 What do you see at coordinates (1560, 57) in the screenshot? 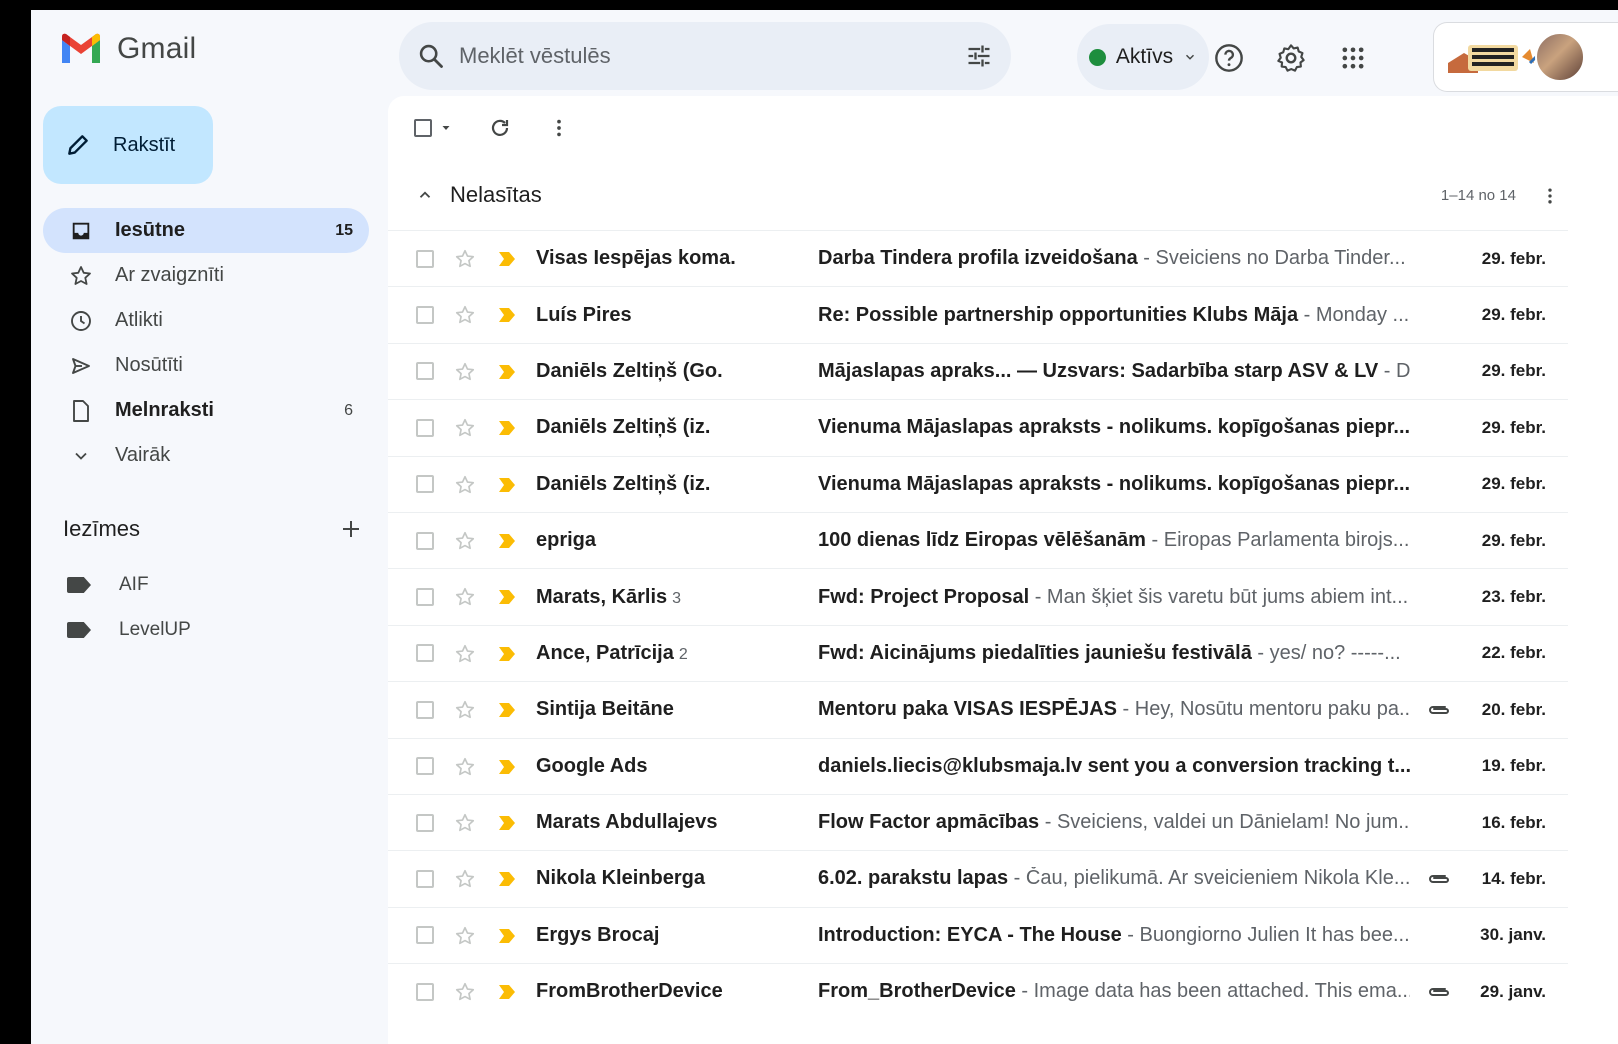
I see `avatar` at bounding box center [1560, 57].